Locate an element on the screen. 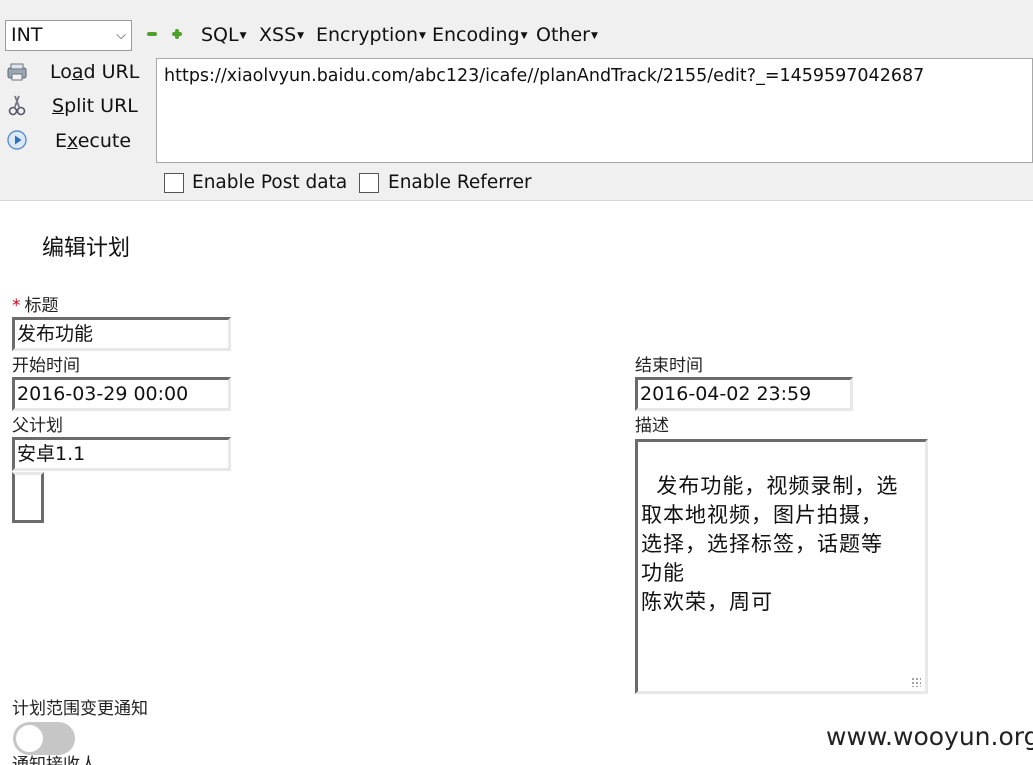 Image resolution: width=1033 pixels, height=765 pixels. enable-post-data-label: Enable Post data is located at coordinates (269, 183).